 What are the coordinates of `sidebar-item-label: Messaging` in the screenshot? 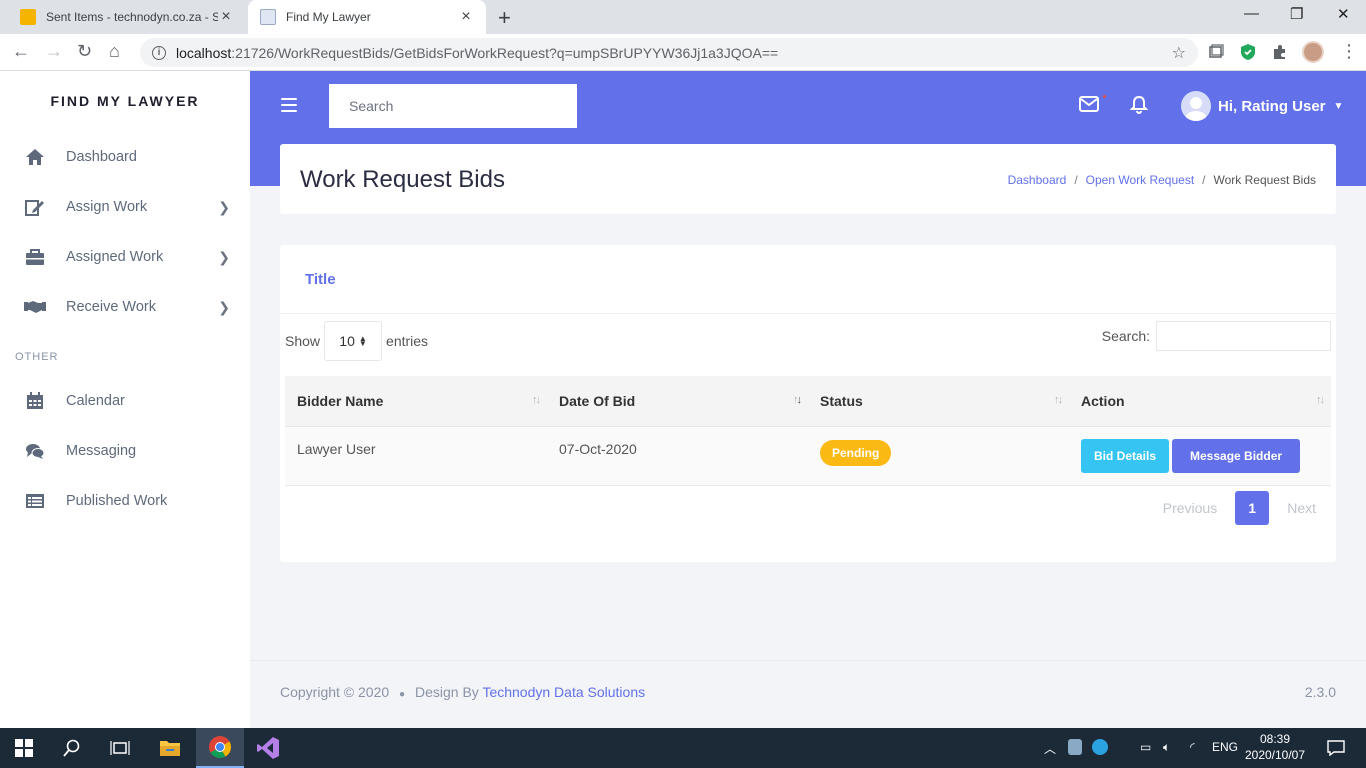 It's located at (101, 451).